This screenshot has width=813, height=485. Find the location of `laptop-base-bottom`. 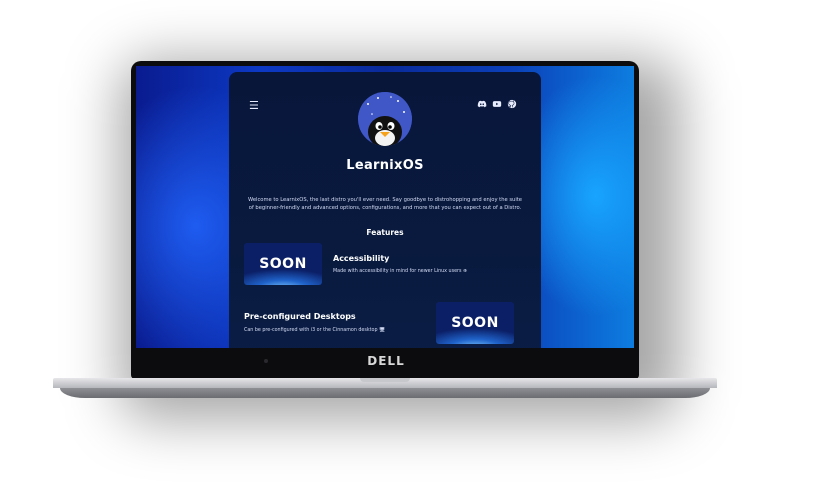

laptop-base-bottom is located at coordinates (385, 393).